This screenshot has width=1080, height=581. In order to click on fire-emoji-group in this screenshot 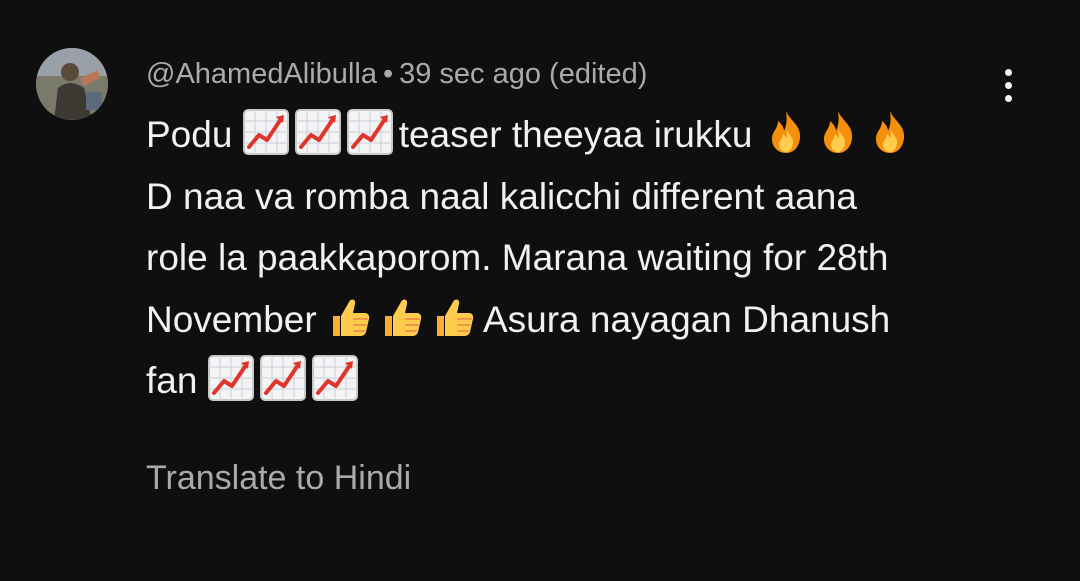, I will do `click(841, 133)`.